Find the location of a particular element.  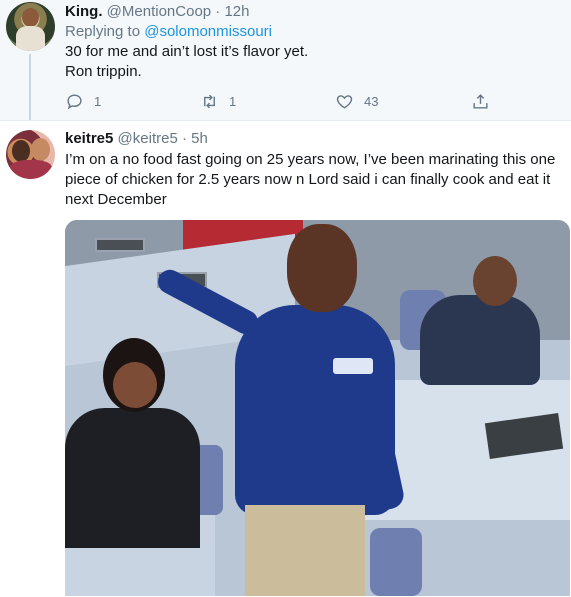

user-handle: @MentionCoop is located at coordinates (159, 11).